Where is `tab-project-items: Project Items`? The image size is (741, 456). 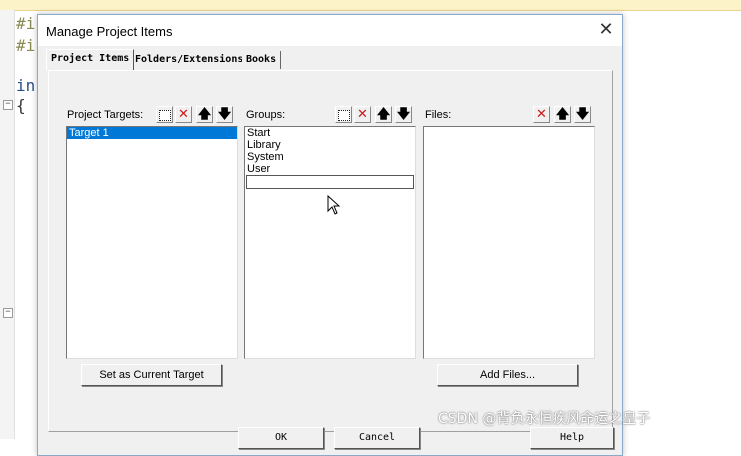
tab-project-items: Project Items is located at coordinates (90, 59).